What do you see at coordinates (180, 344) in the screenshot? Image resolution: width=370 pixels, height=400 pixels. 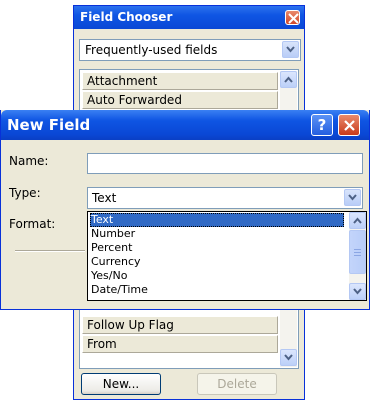 I see `field-list-item: From` at bounding box center [180, 344].